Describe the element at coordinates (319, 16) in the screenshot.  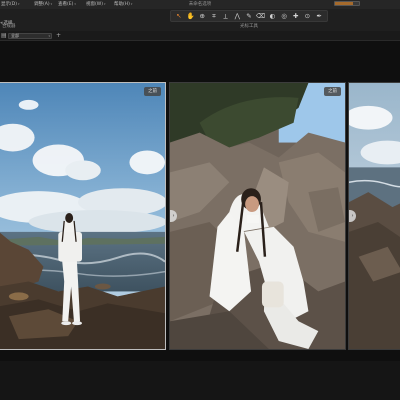
I see `wb-picker-icon: ✒` at that location.